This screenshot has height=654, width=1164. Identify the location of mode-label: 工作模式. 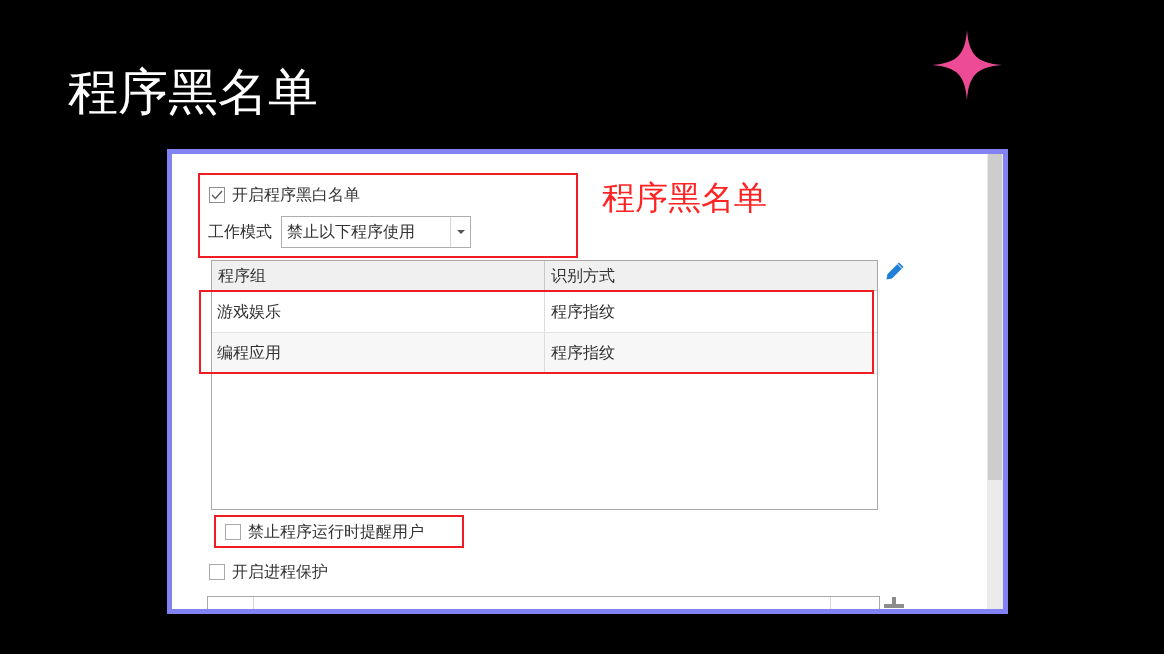
(240, 232).